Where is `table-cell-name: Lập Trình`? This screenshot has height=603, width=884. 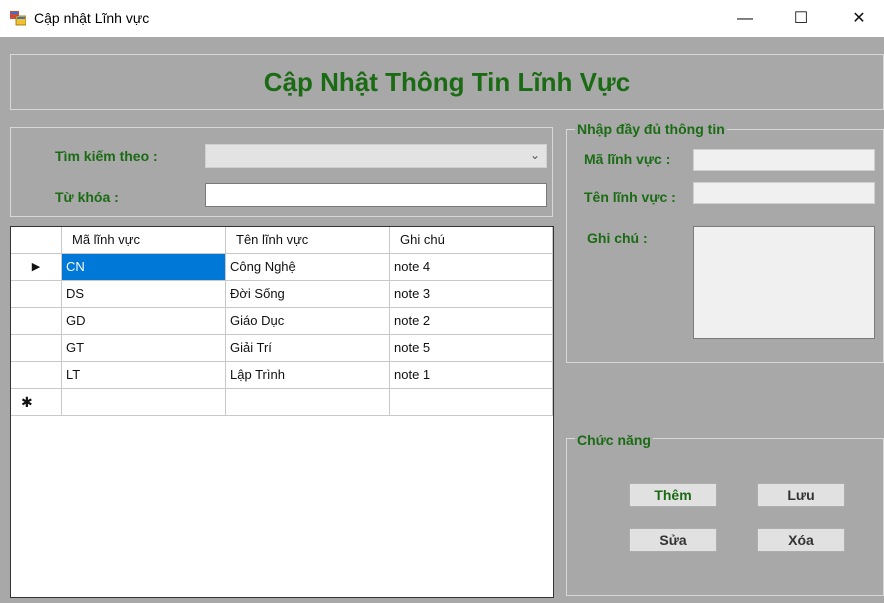
table-cell-name: Lập Trình is located at coordinates (308, 375).